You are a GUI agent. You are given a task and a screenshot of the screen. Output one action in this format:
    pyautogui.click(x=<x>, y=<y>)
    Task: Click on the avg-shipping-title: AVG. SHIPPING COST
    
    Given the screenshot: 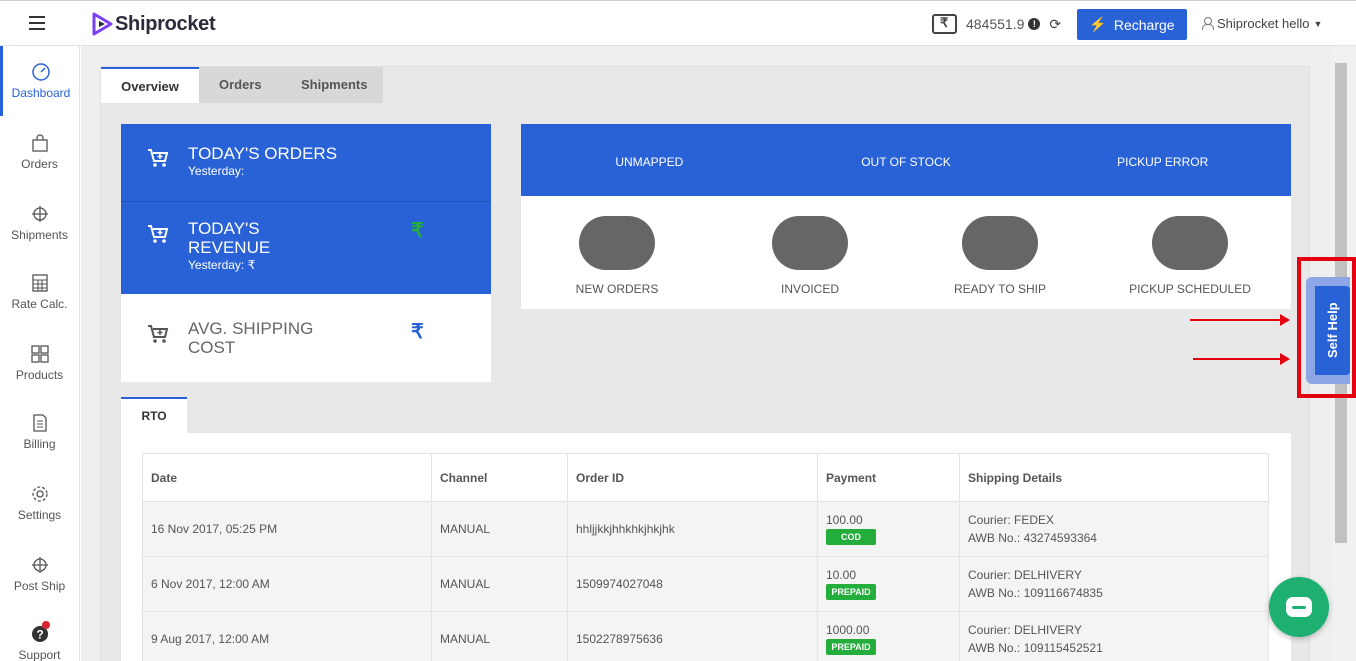 What is the action you would take?
    pyautogui.click(x=250, y=338)
    